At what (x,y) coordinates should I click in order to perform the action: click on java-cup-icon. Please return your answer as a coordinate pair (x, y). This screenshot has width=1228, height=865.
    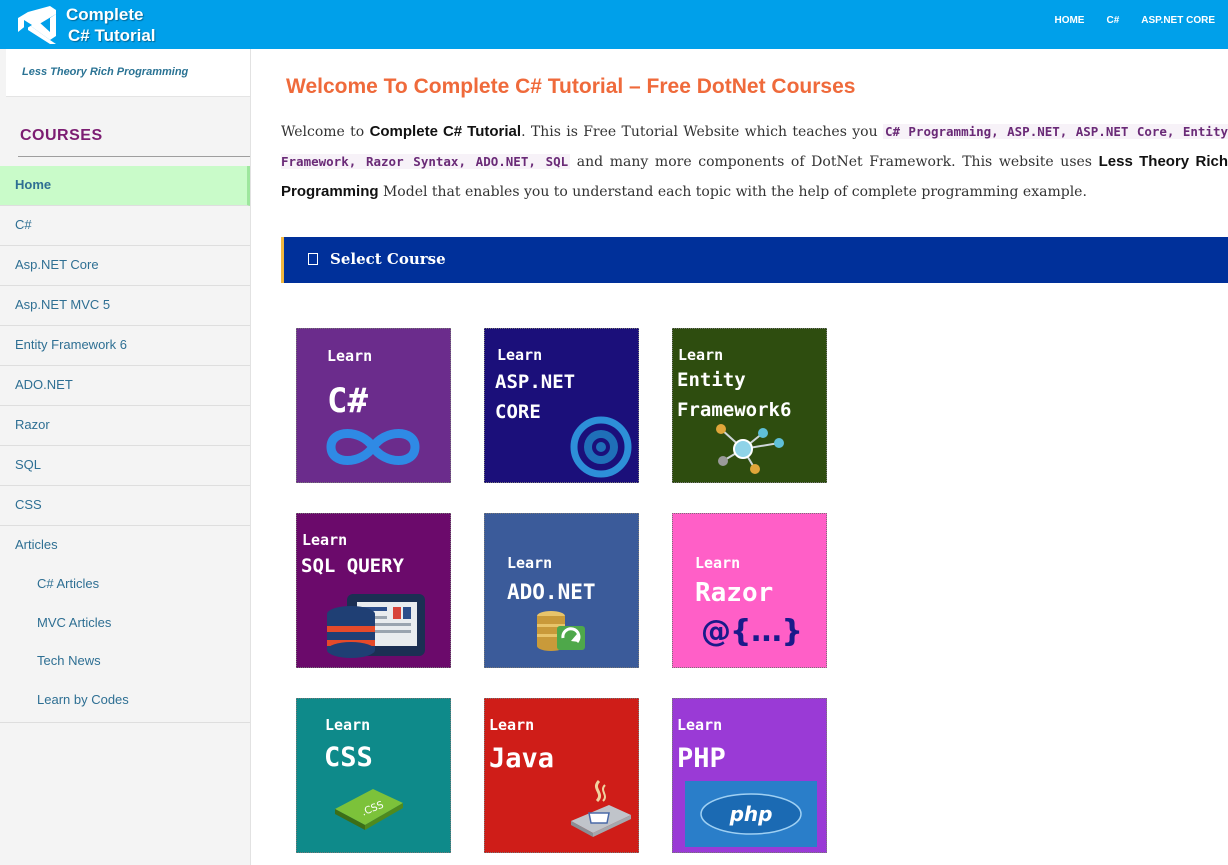
    Looking at the image, I should click on (601, 808).